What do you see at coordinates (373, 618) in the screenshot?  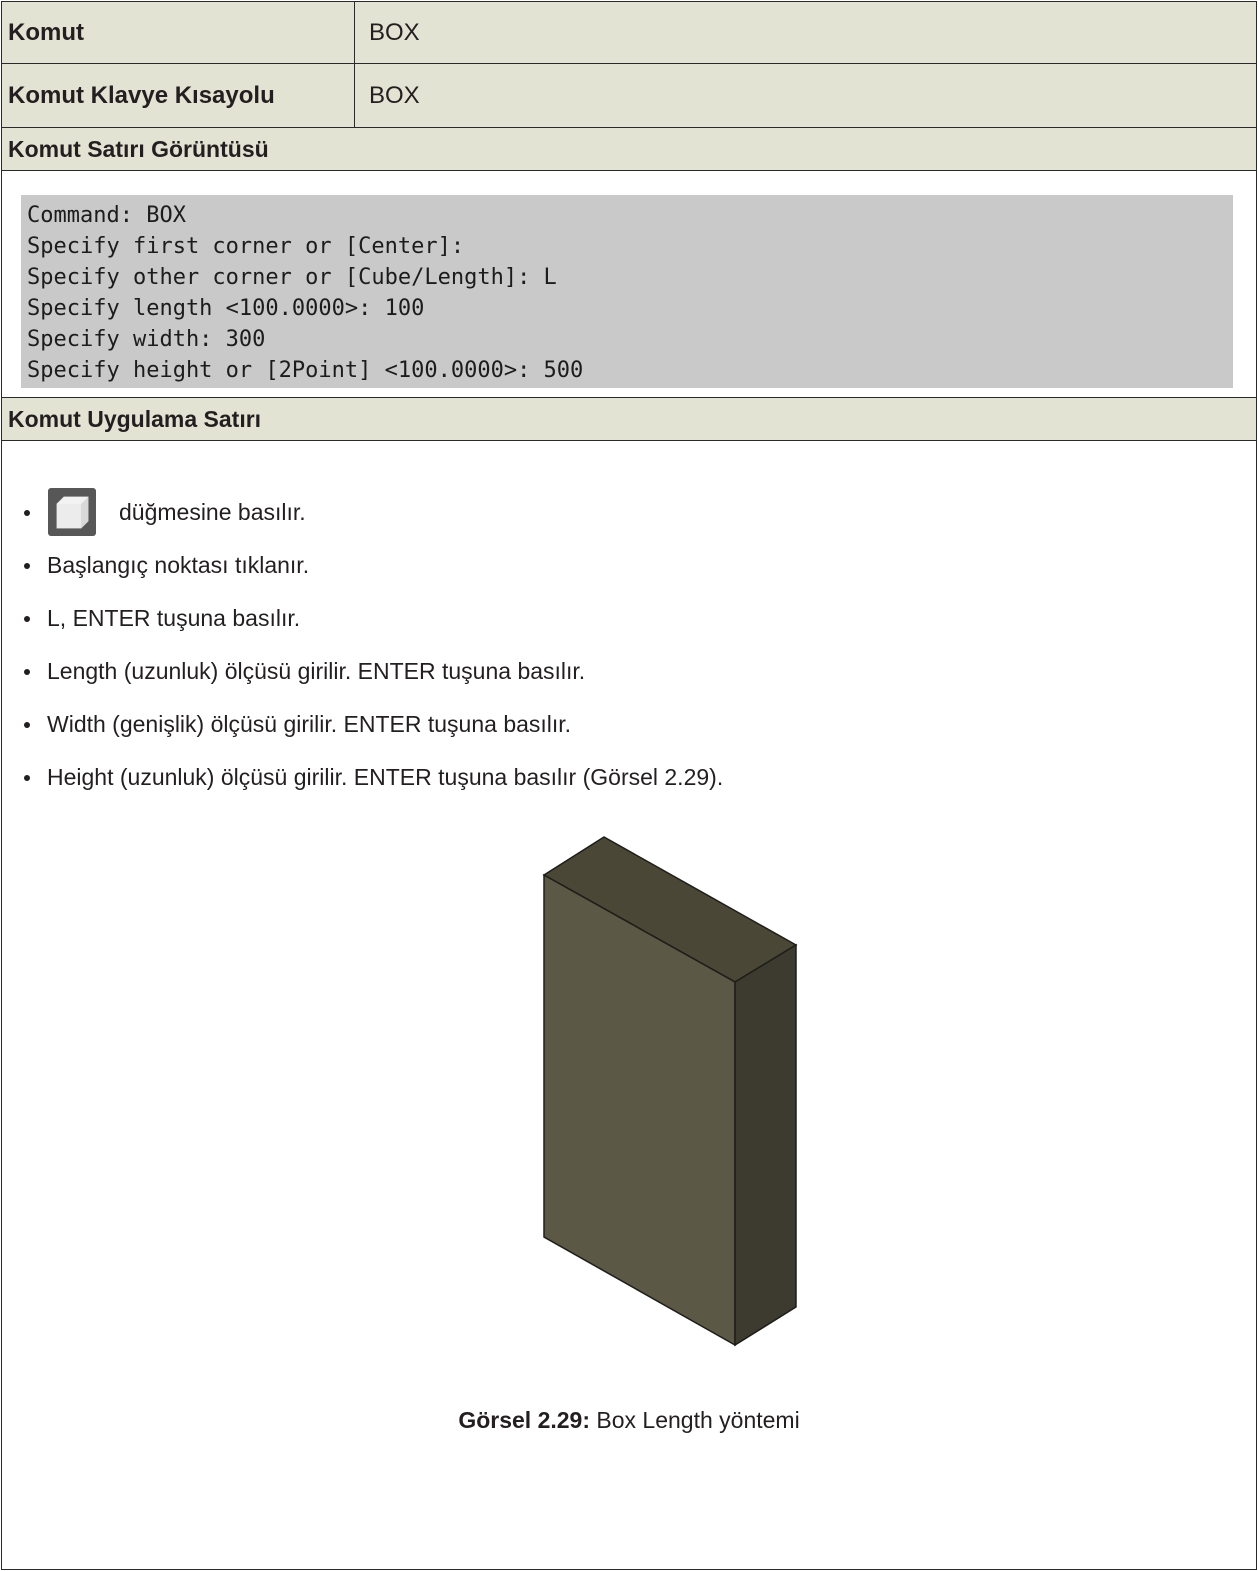 I see `list-item: L, ENTER tuşuna basılır.` at bounding box center [373, 618].